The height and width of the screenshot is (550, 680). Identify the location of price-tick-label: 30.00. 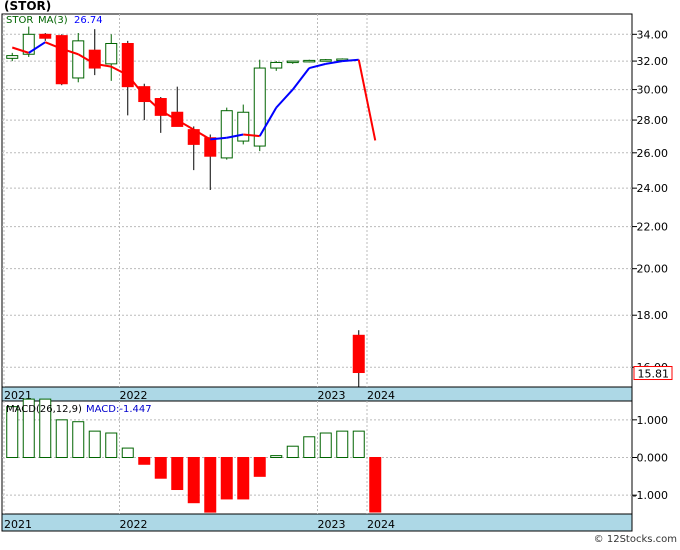
(653, 90).